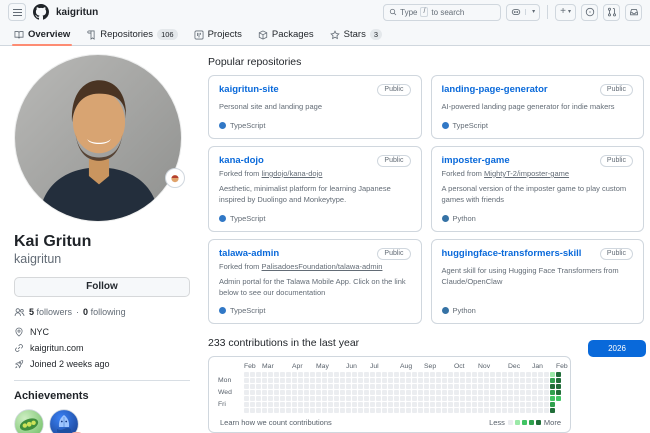 The width and height of the screenshot is (650, 433). I want to click on achievement-pull-shark: x2, so click(66, 420).